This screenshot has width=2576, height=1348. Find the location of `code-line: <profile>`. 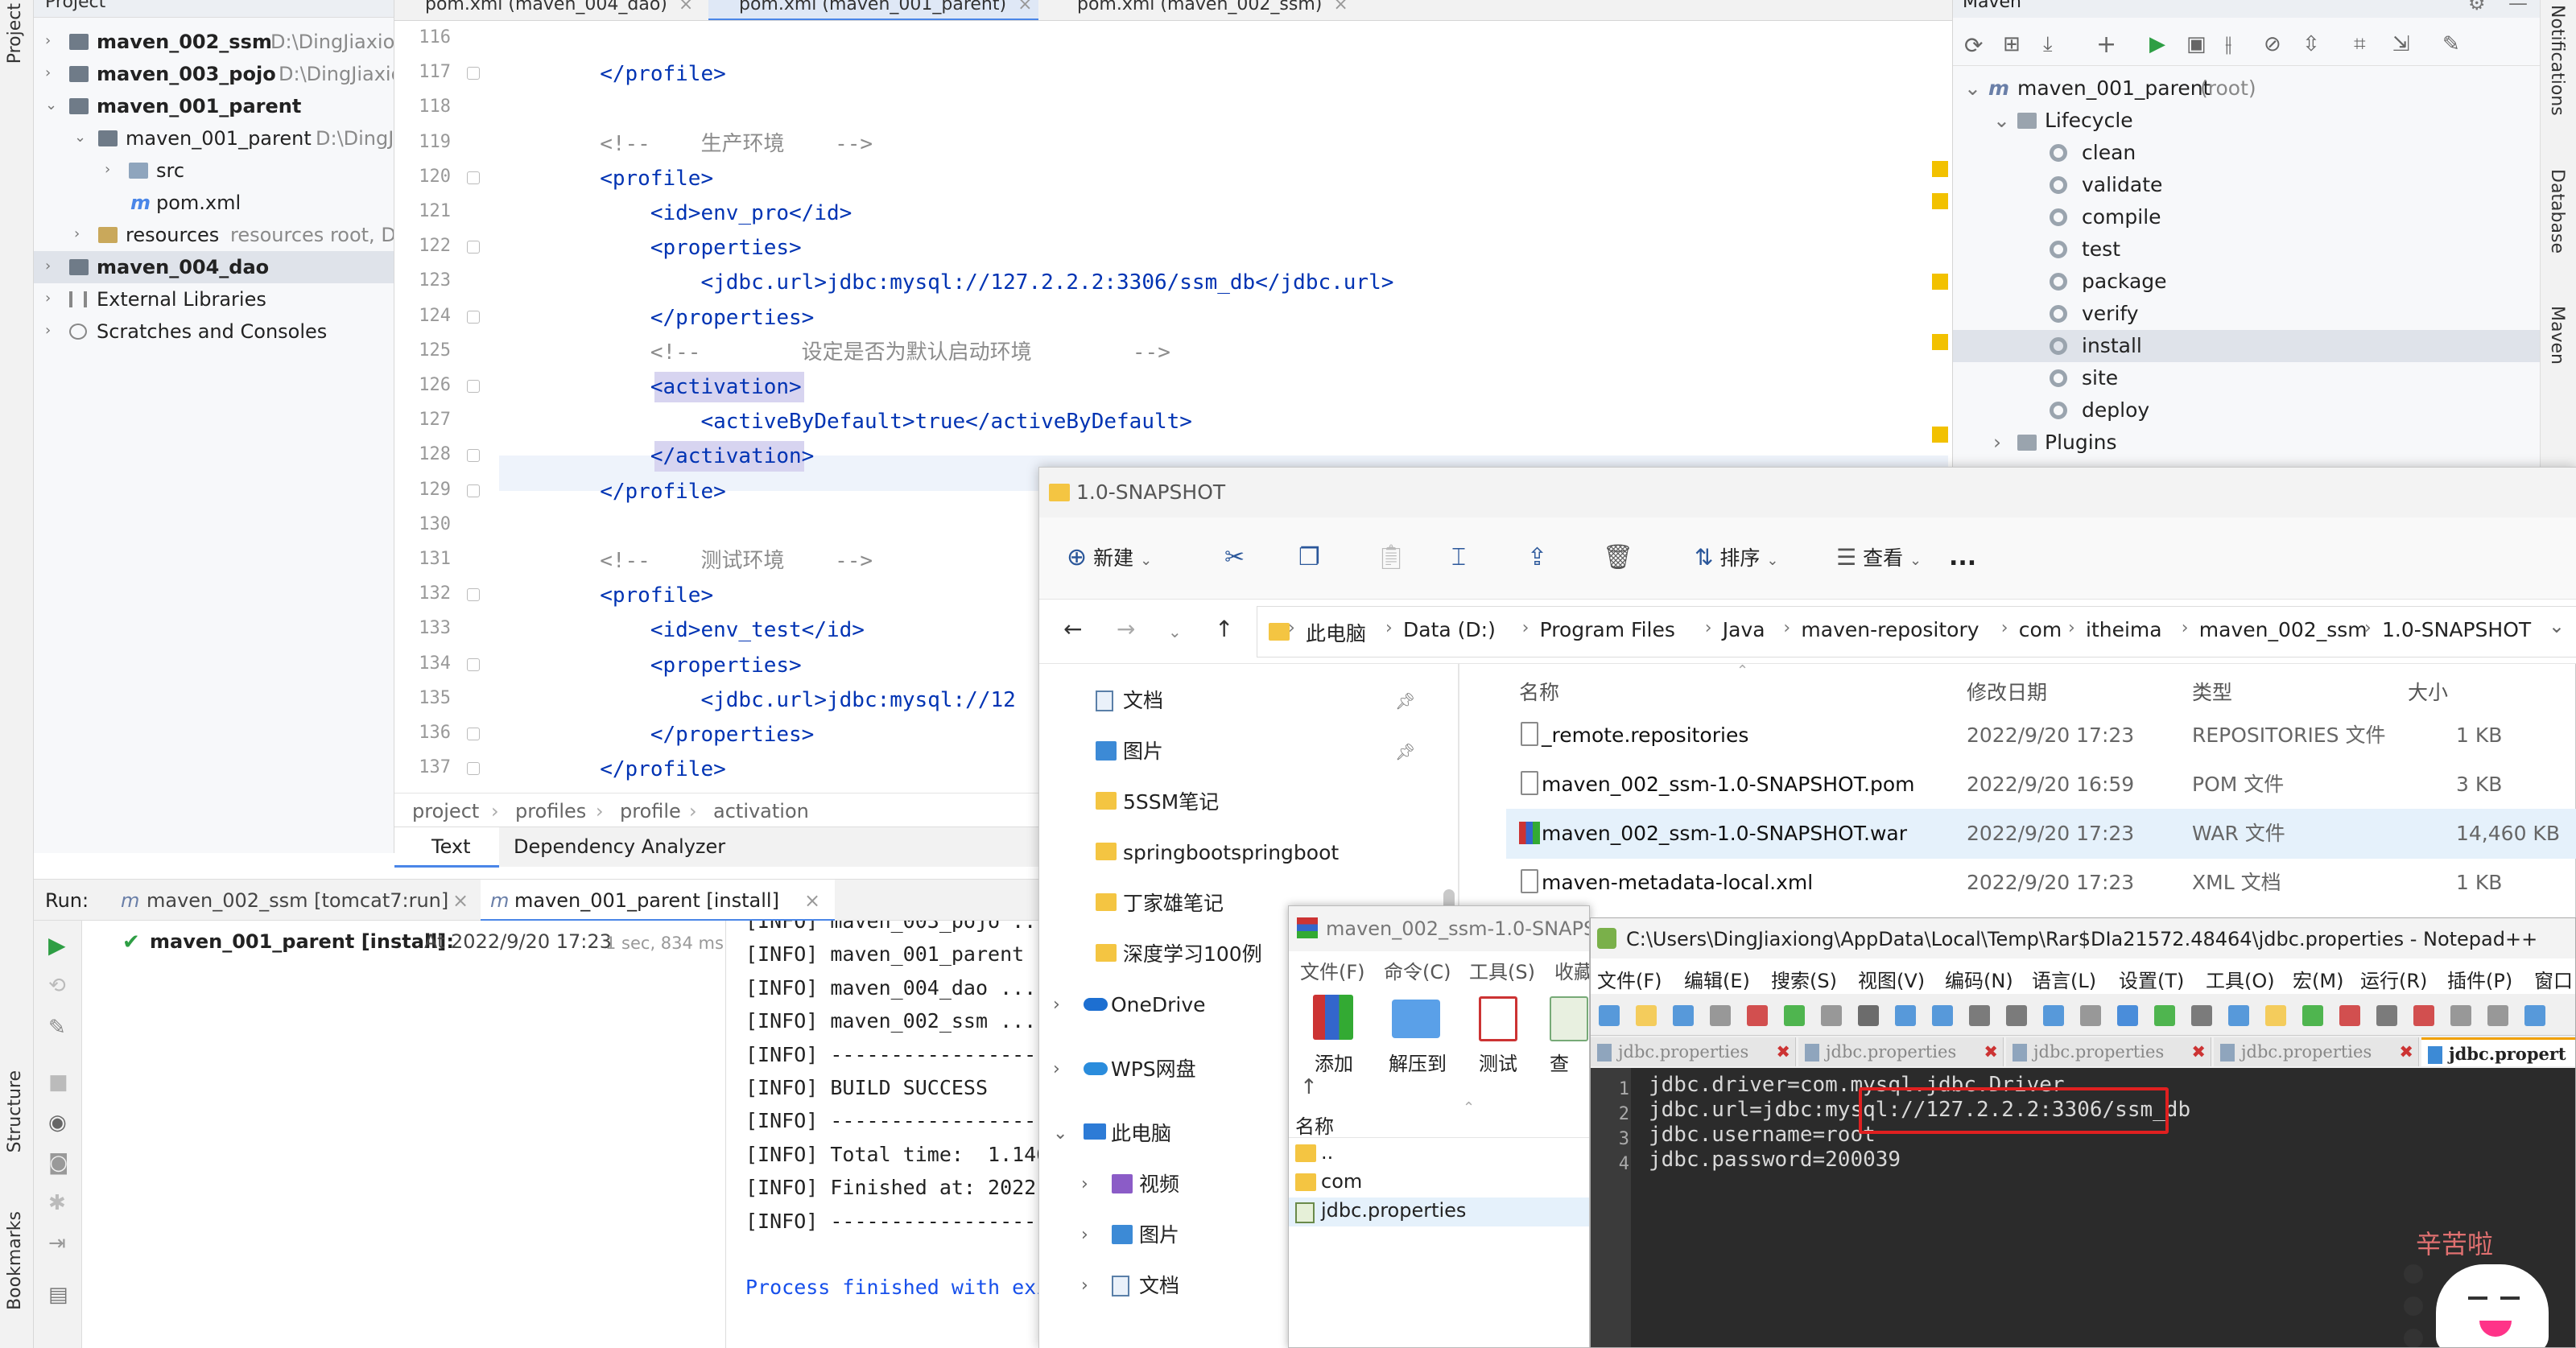

code-line: <profile> is located at coordinates (606, 179).